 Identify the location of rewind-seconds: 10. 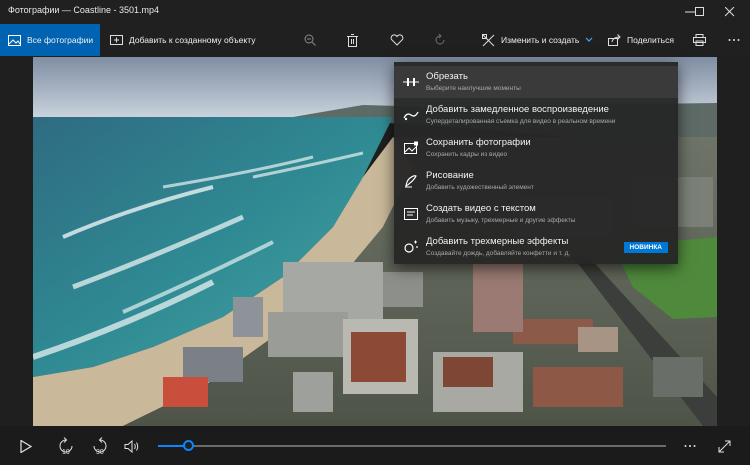
(66, 452).